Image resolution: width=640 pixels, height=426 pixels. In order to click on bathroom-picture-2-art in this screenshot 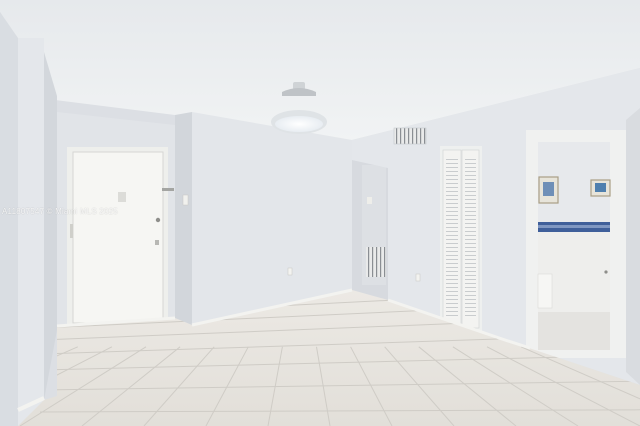, I will do `click(600, 187)`.